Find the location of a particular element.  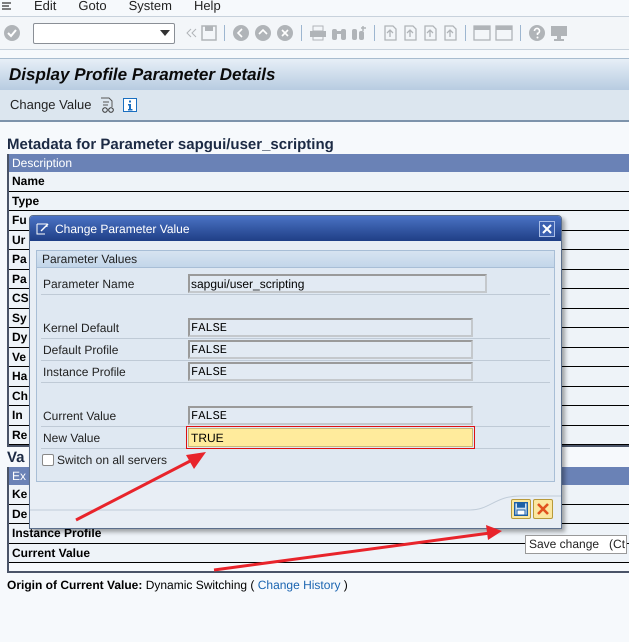

change-history-link: Change History is located at coordinates (299, 585).